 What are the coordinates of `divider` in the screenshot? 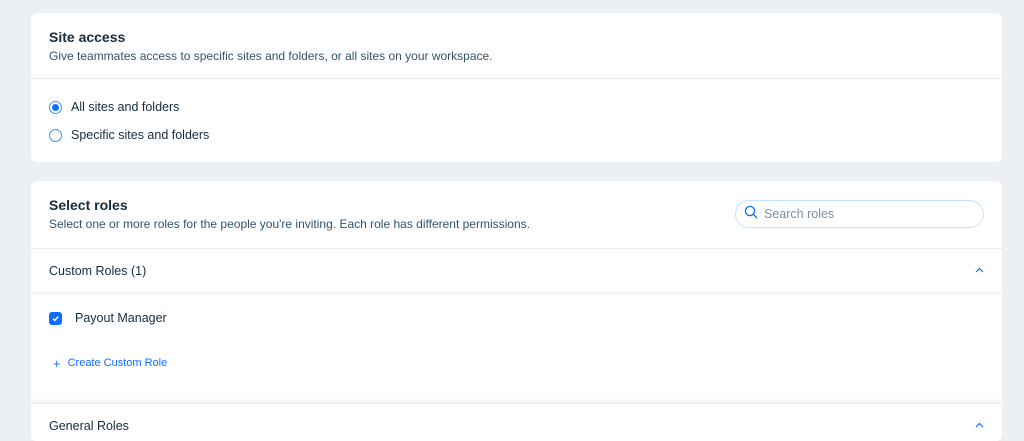 It's located at (516, 78).